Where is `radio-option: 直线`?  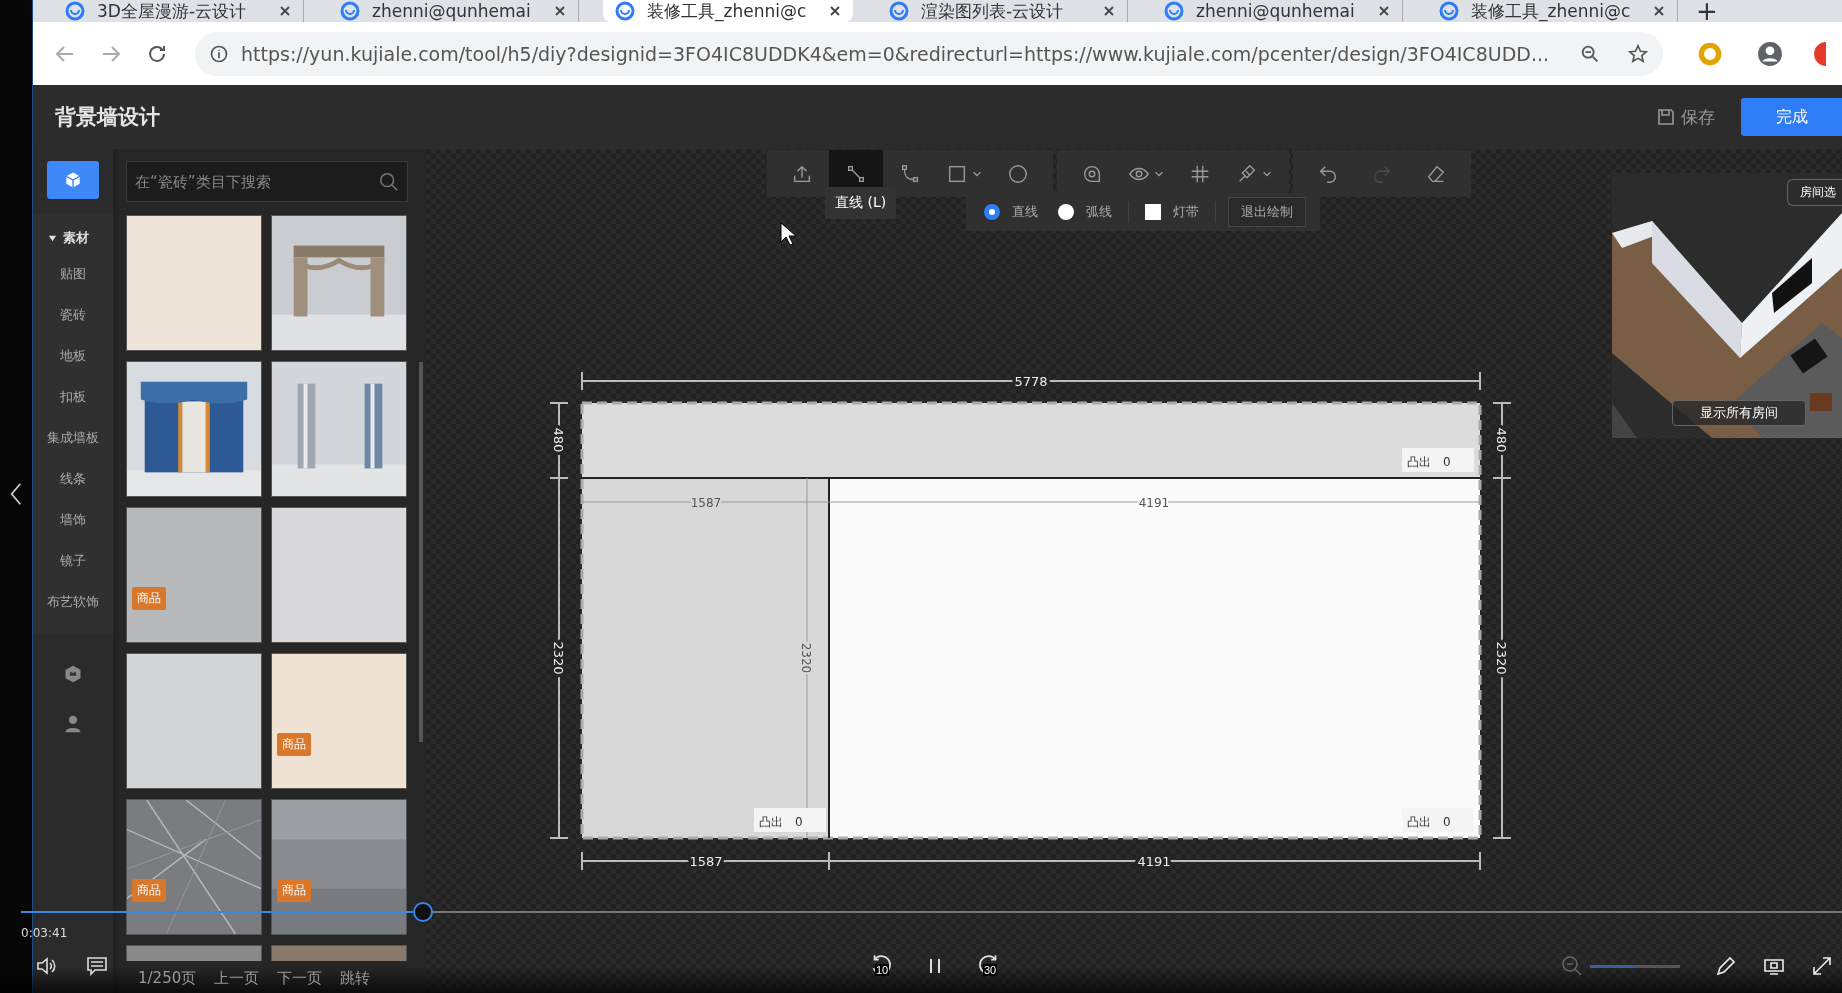
radio-option: 直线 is located at coordinates (1011, 212).